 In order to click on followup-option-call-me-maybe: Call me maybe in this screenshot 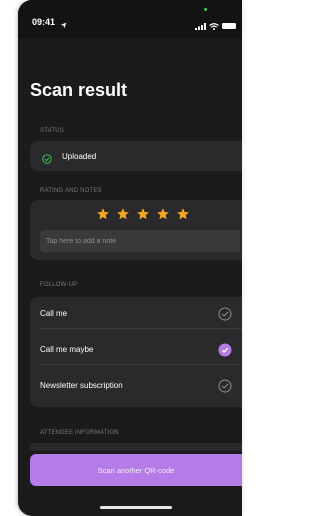, I will do `click(136, 350)`.